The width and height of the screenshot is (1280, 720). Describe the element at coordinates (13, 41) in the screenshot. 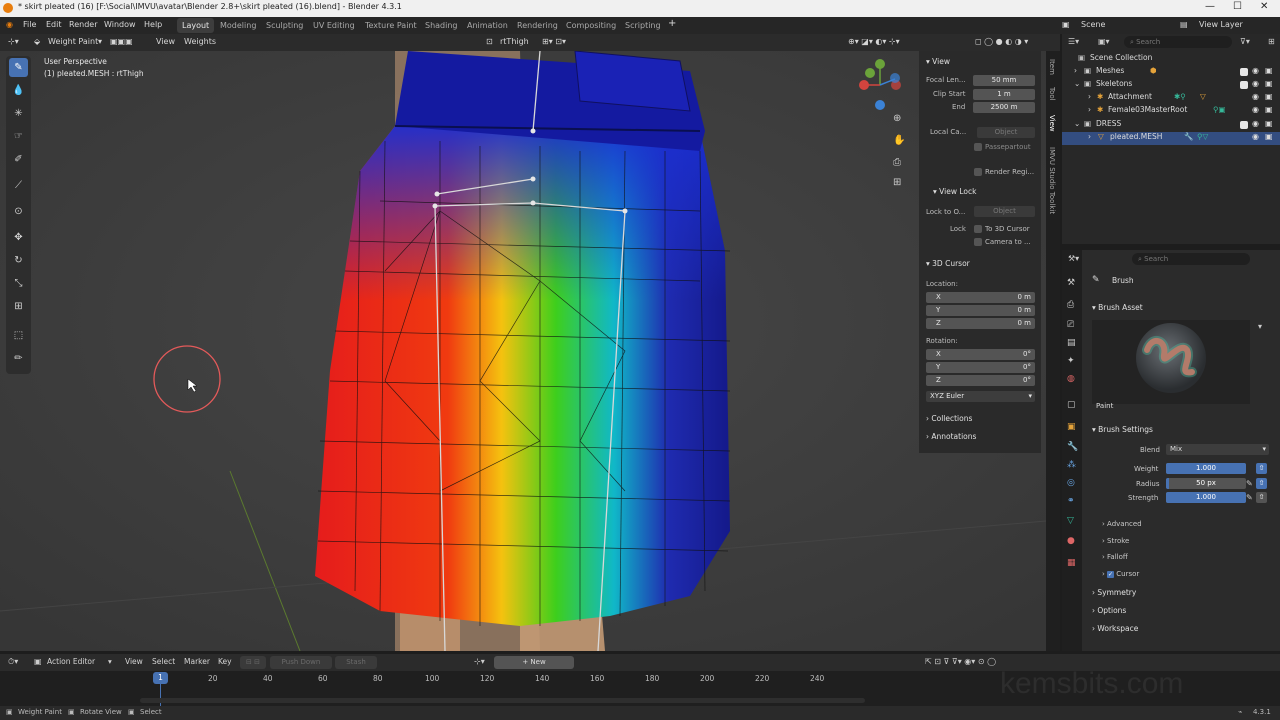

I see `editor-type-icon: ⊹▾` at that location.